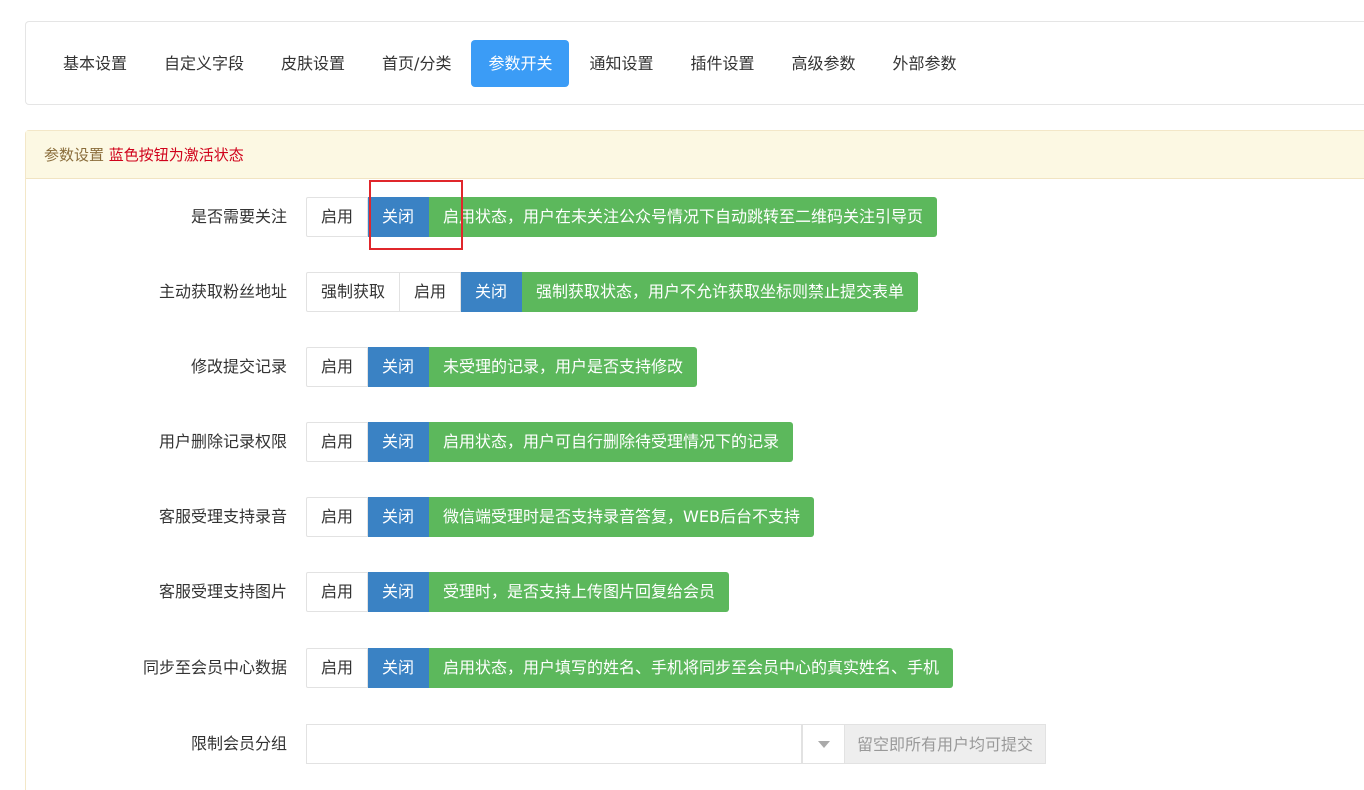  What do you see at coordinates (176, 155) in the screenshot?
I see `panel-hint: 蓝色按钮为激活状态` at bounding box center [176, 155].